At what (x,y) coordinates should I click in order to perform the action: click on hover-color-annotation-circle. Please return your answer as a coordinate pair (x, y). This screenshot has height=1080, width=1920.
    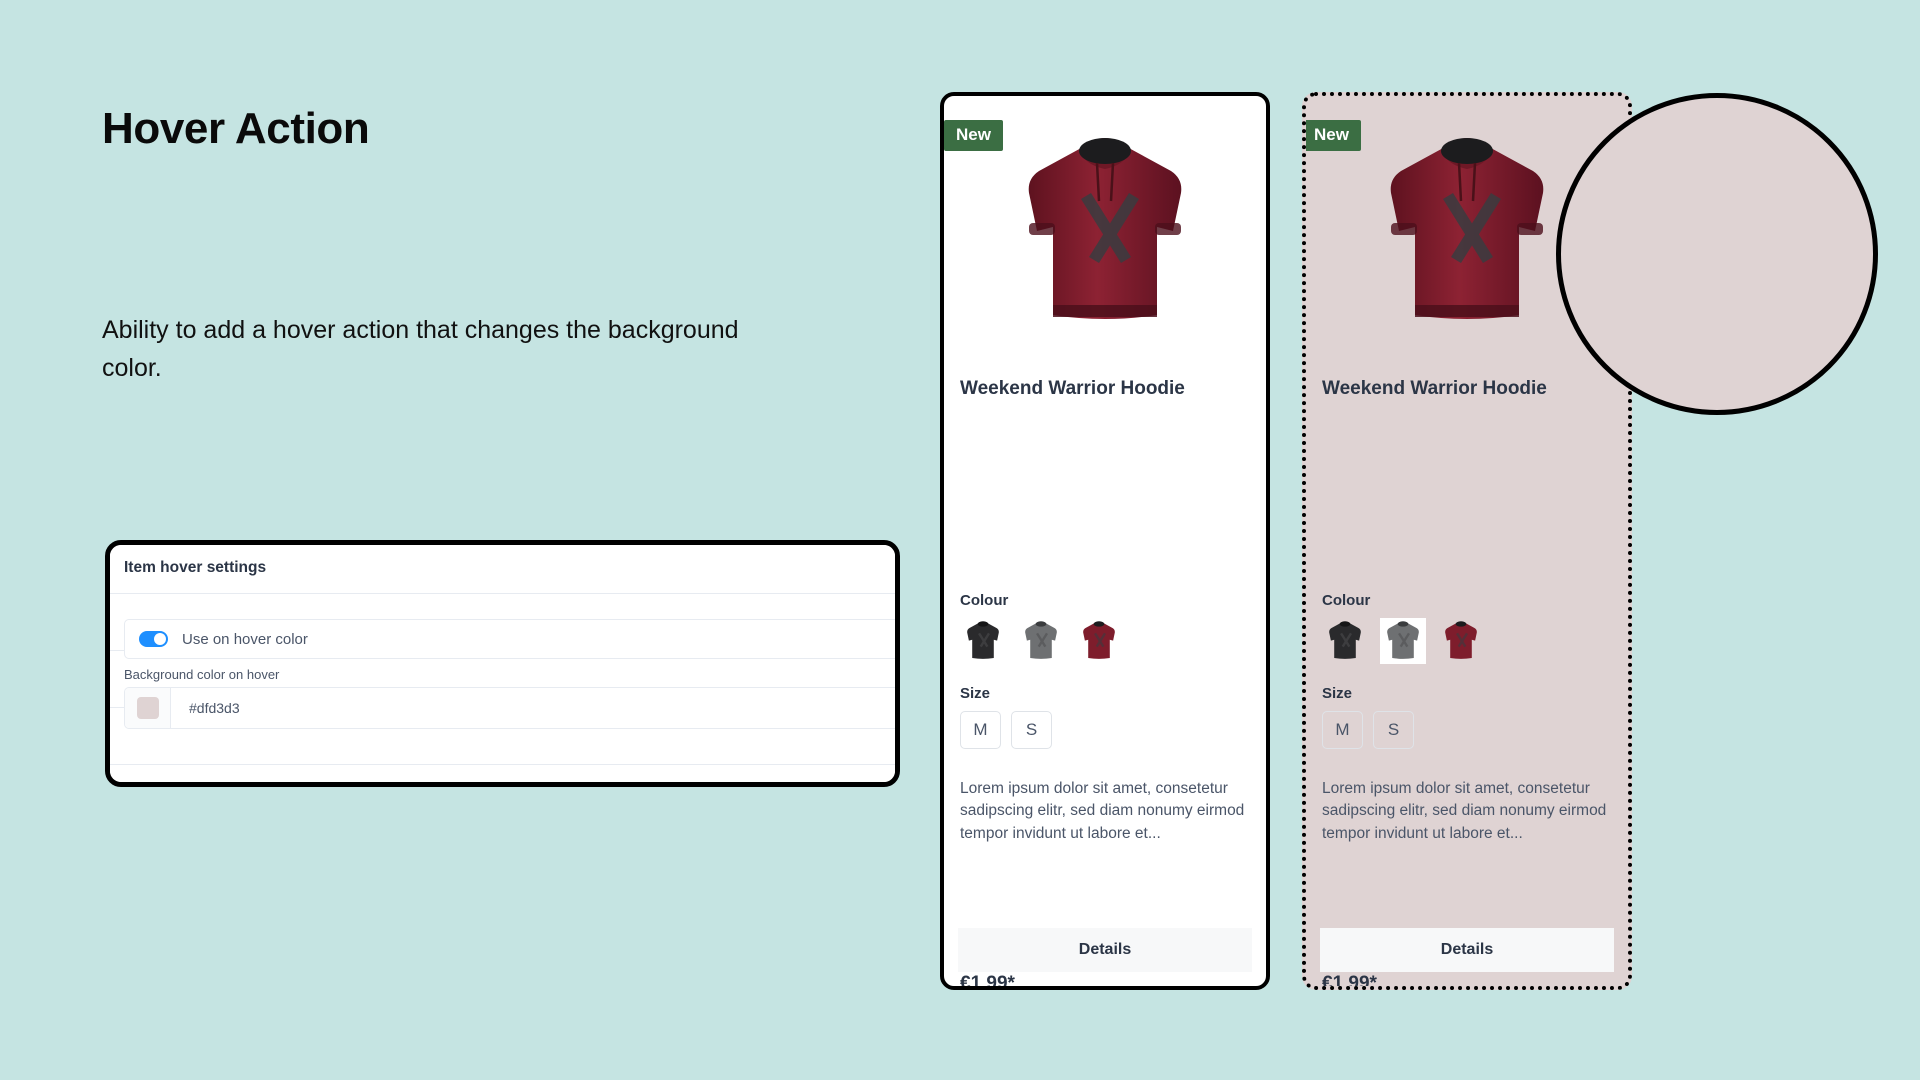
    Looking at the image, I should click on (1717, 254).